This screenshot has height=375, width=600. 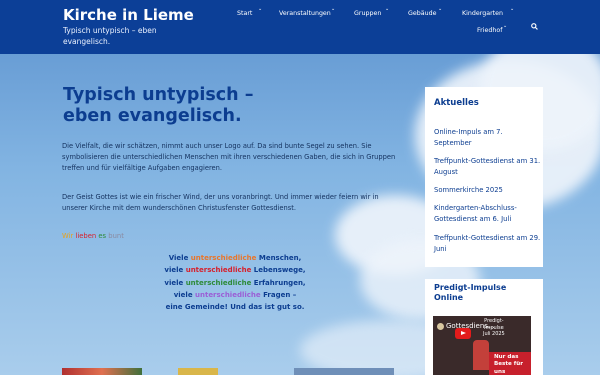 I want to click on tag-word: bunt, so click(x=116, y=236).